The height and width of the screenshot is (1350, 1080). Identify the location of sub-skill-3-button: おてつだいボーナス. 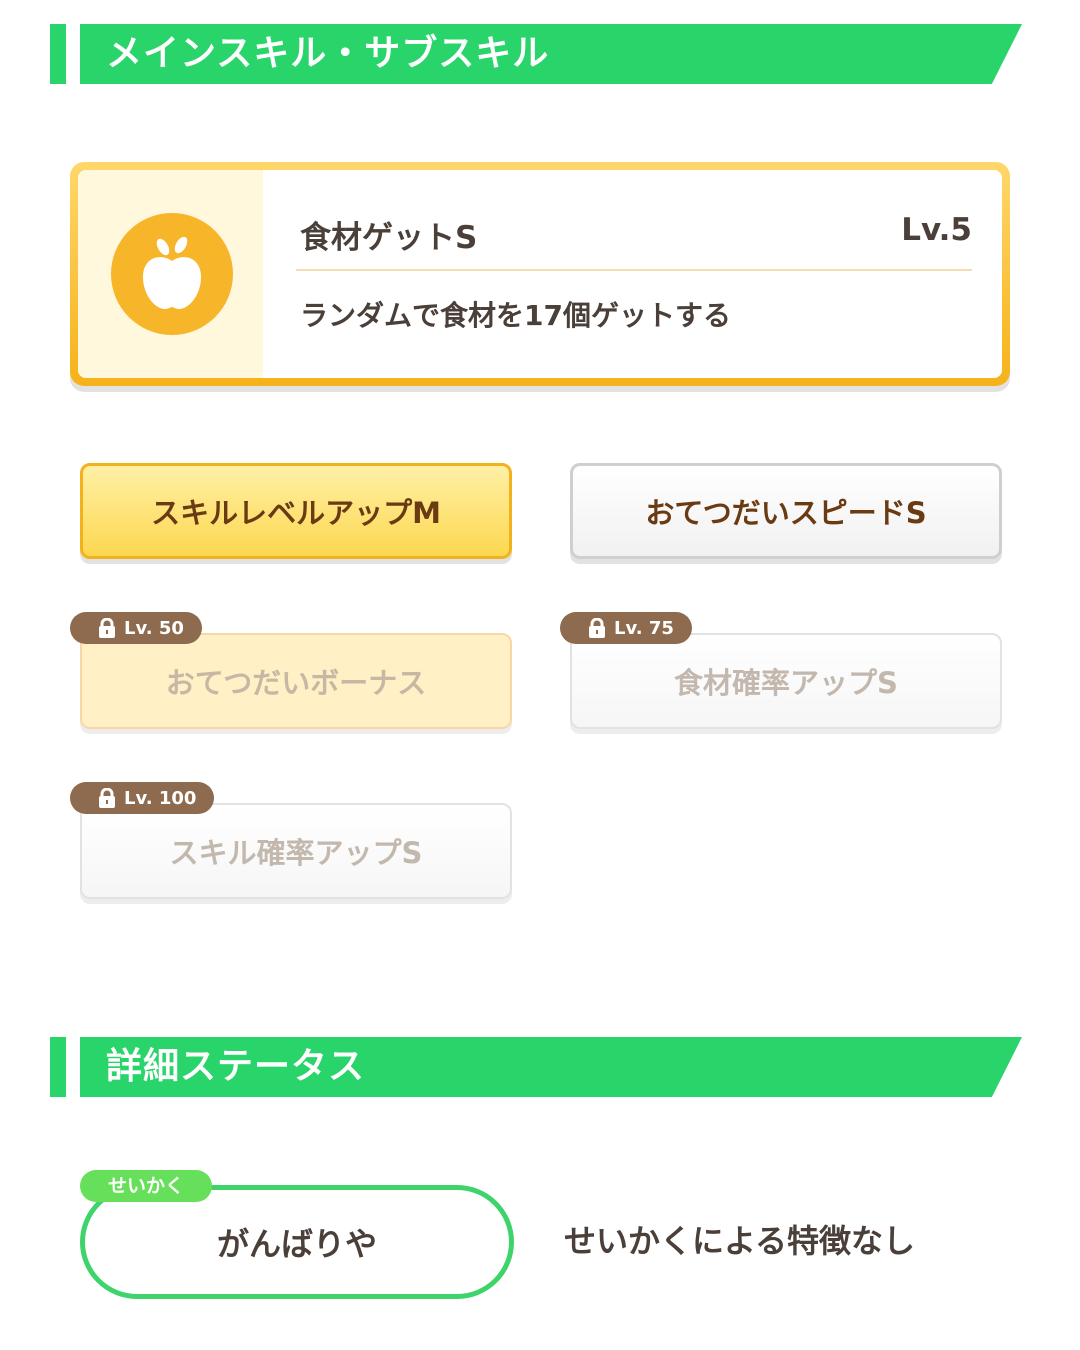
(296, 681).